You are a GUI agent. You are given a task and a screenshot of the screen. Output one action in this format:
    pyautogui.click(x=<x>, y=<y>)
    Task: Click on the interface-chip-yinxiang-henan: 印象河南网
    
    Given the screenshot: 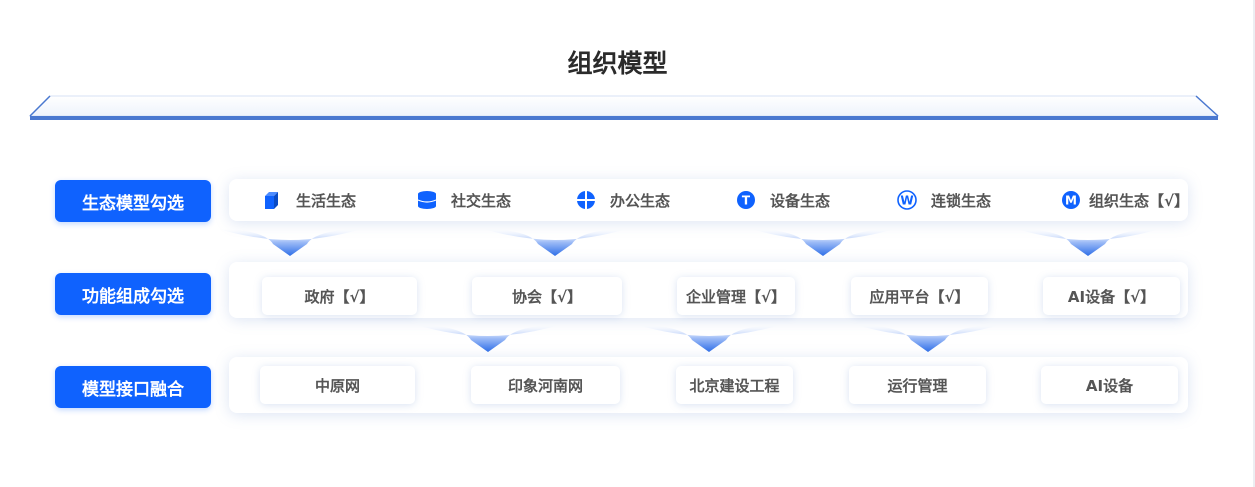 What is the action you would take?
    pyautogui.click(x=545, y=385)
    